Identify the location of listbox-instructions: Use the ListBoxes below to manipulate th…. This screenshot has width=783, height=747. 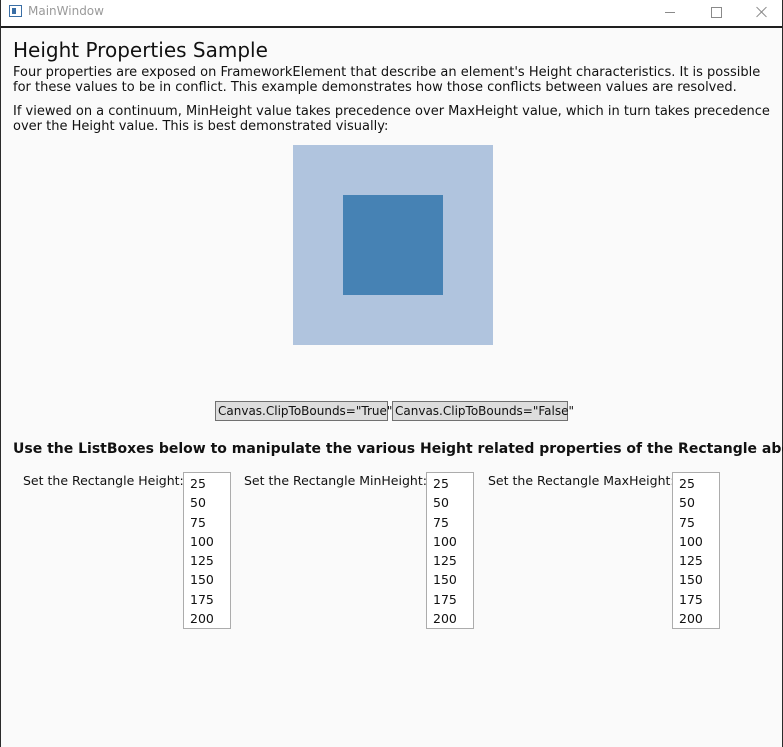
(398, 449).